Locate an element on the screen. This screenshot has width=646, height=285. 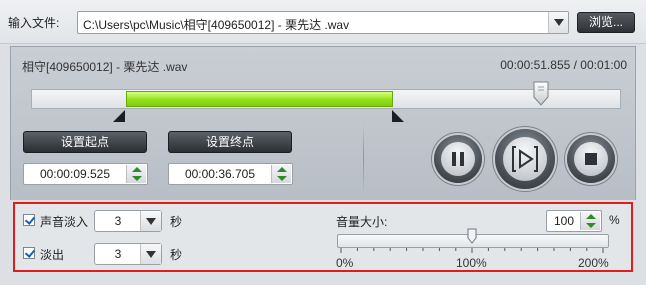
end-time-value: 00:00:36.705 is located at coordinates (220, 174).